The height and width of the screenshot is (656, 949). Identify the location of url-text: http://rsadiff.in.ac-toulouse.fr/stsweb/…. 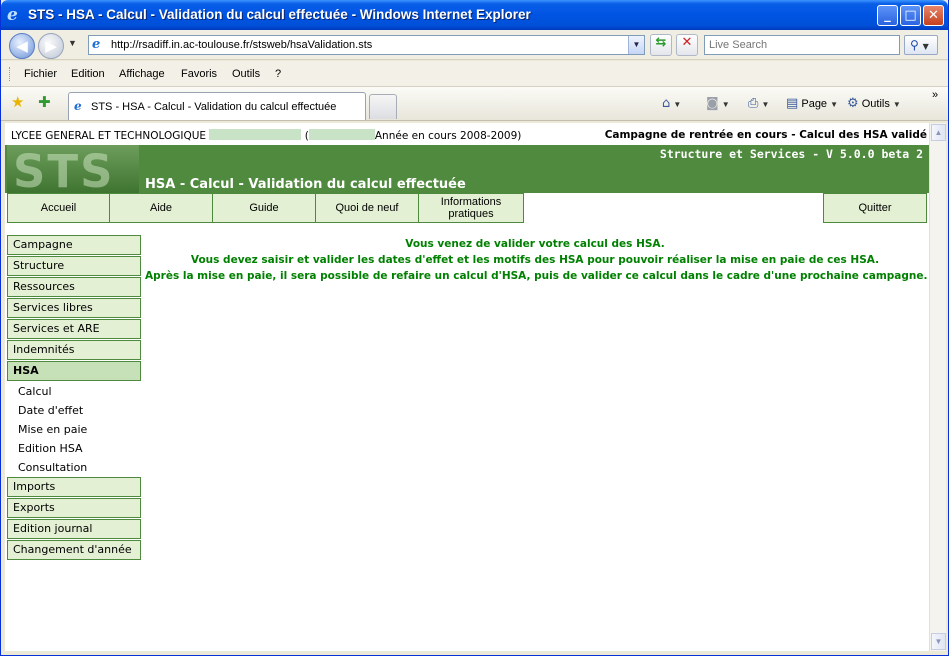
(242, 45).